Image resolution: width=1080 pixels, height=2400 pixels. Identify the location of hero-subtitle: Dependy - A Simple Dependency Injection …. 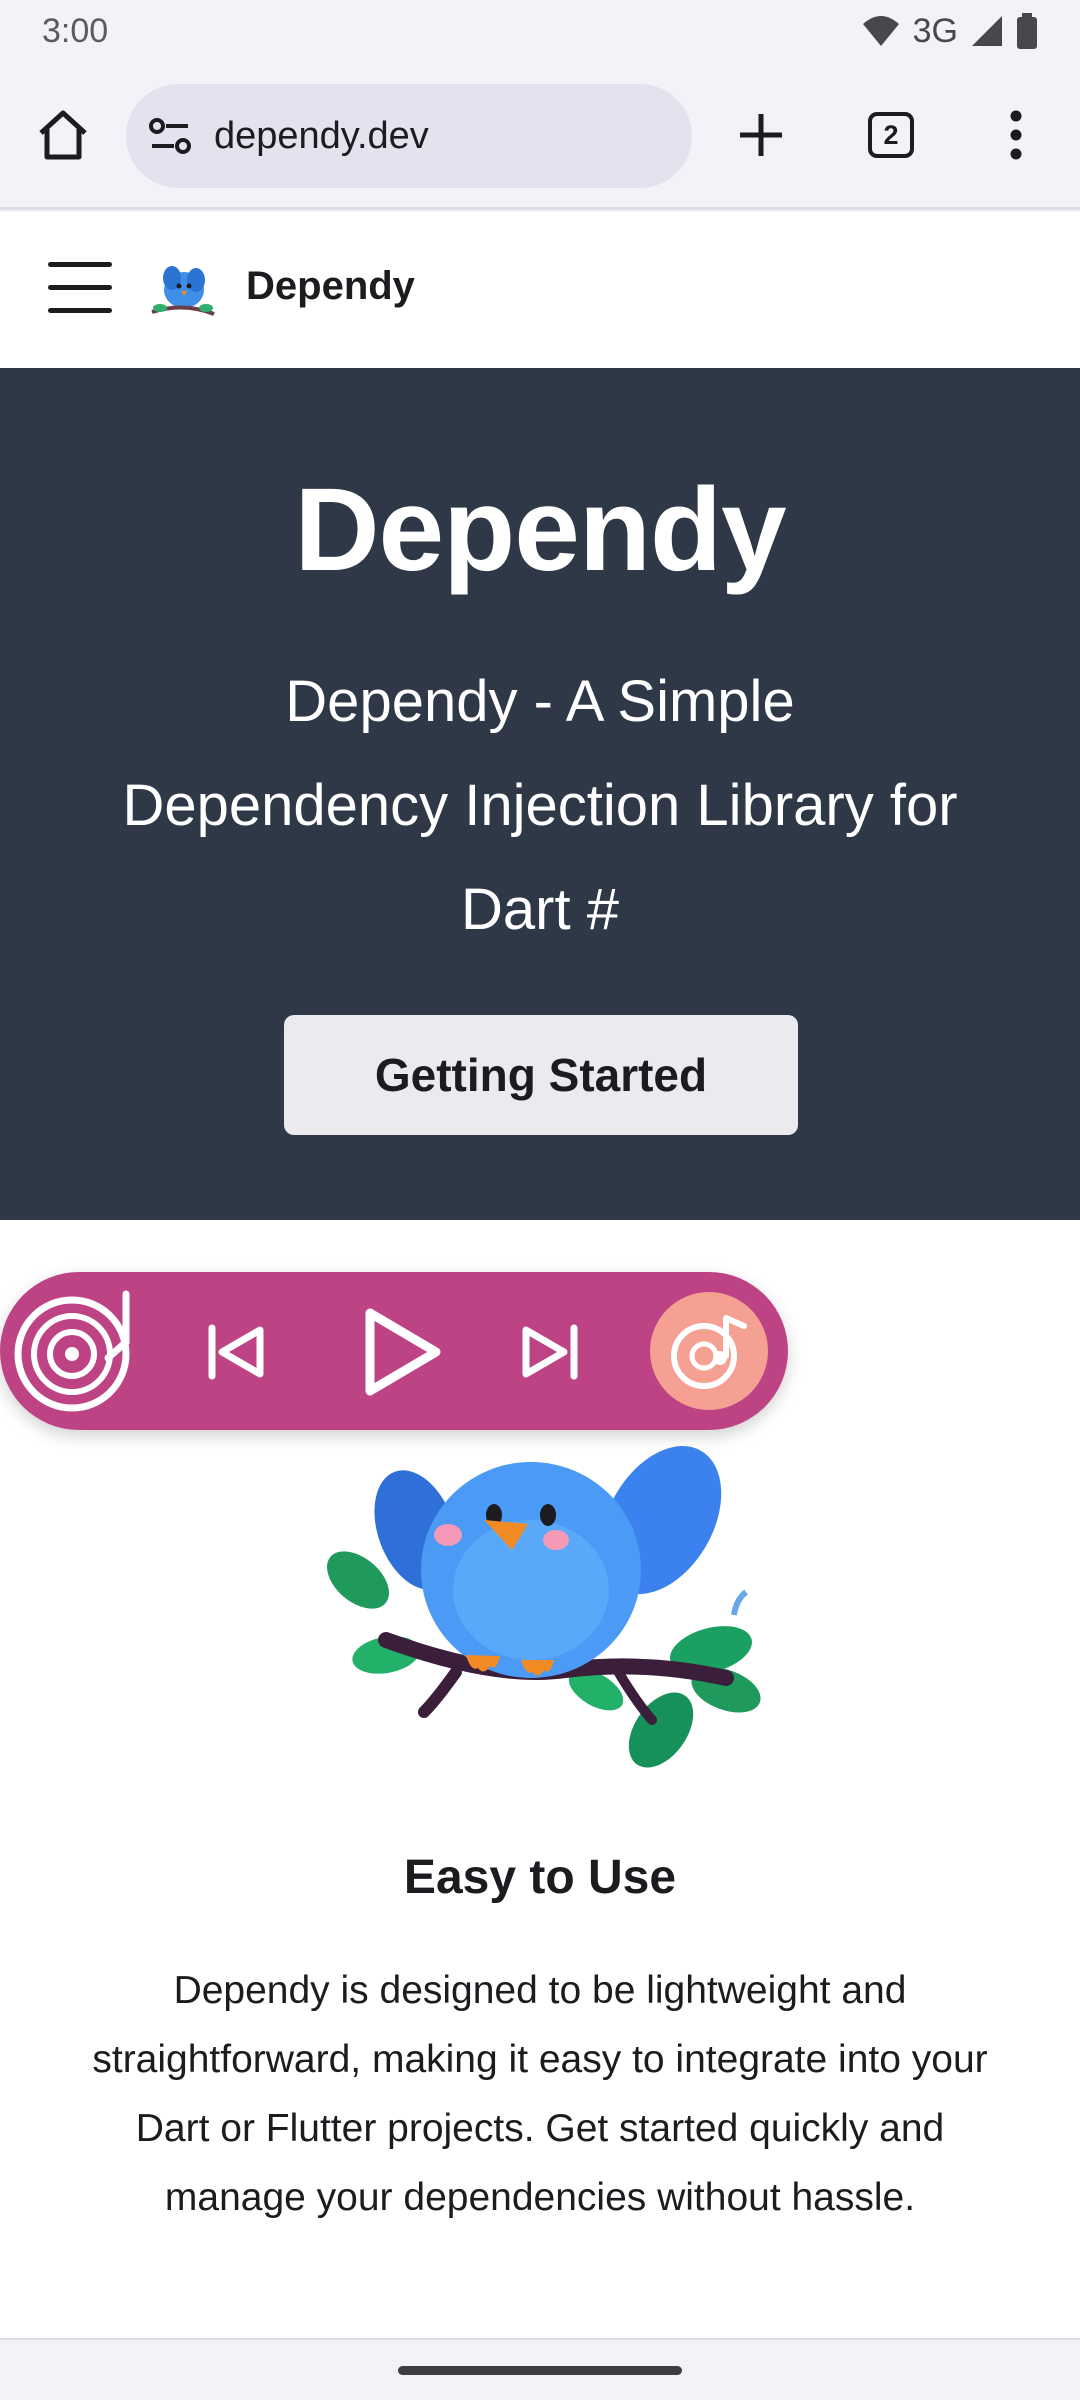
(540, 805).